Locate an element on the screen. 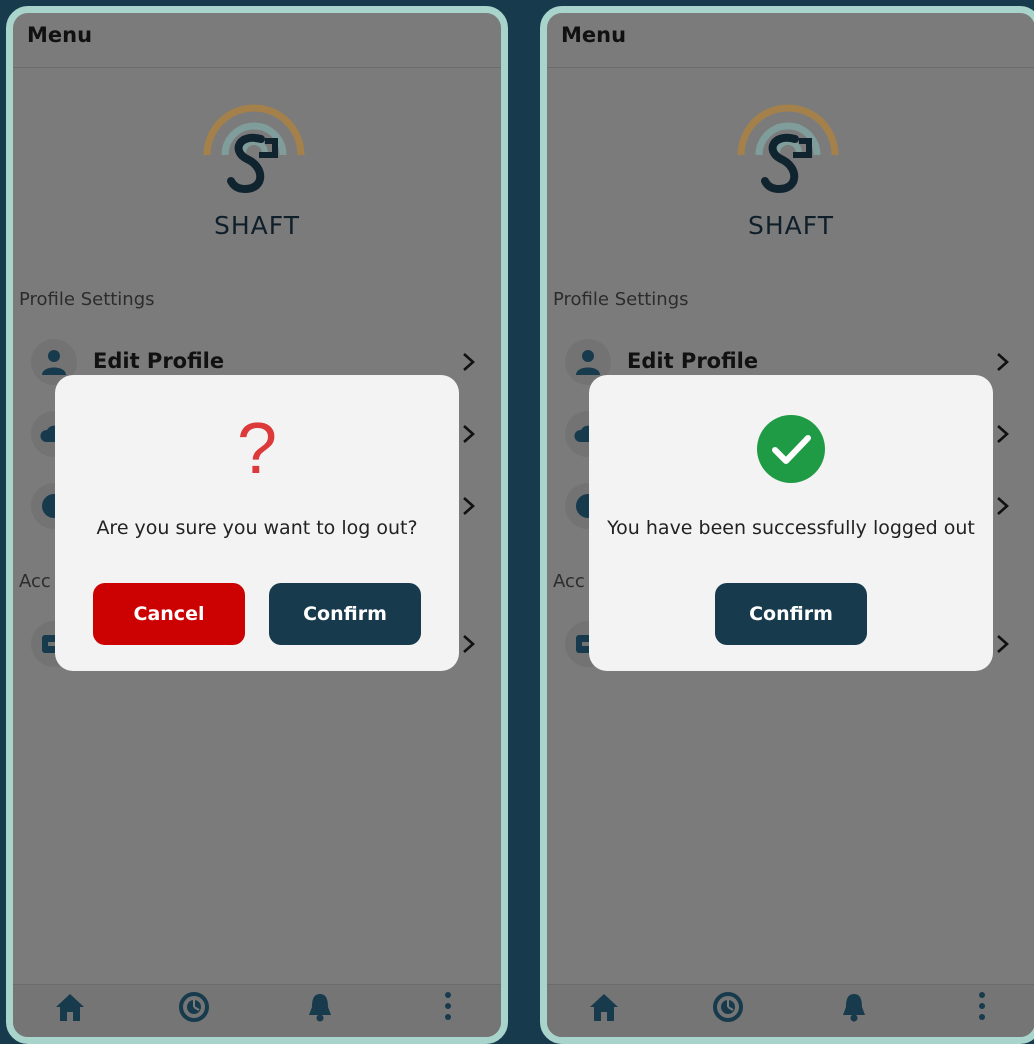 This screenshot has height=1044, width=1034. check-circle-icon is located at coordinates (791, 449).